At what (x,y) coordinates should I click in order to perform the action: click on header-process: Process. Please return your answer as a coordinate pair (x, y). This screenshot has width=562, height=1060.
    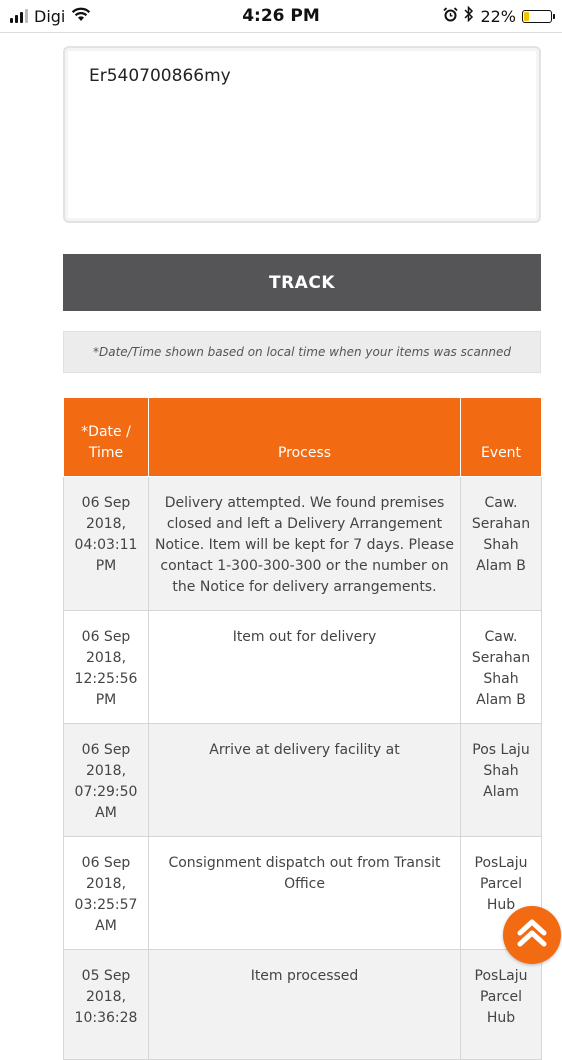
    Looking at the image, I should click on (304, 437).